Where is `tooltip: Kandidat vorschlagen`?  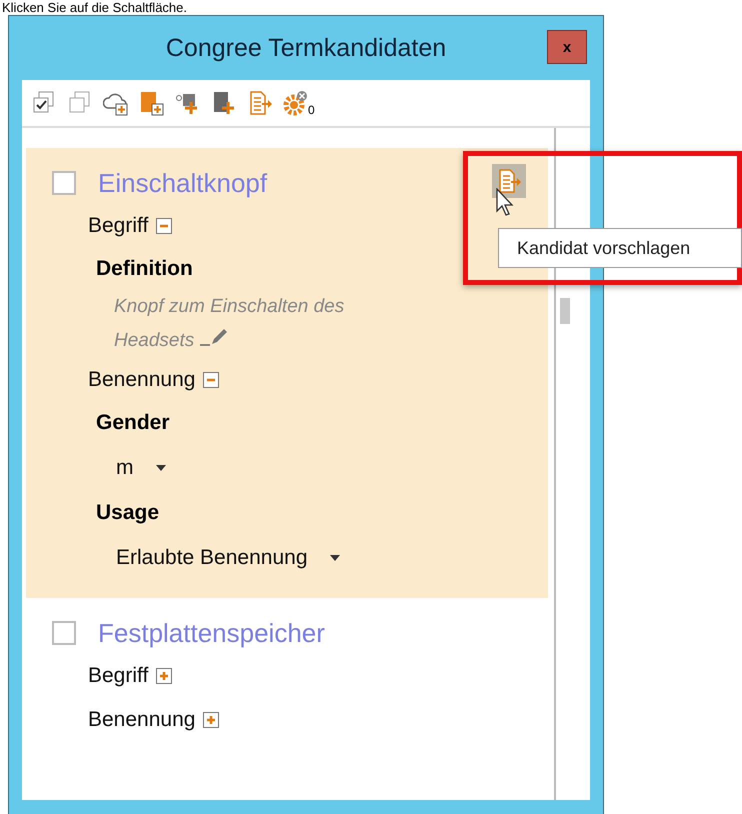
tooltip: Kandidat vorschlagen is located at coordinates (620, 248).